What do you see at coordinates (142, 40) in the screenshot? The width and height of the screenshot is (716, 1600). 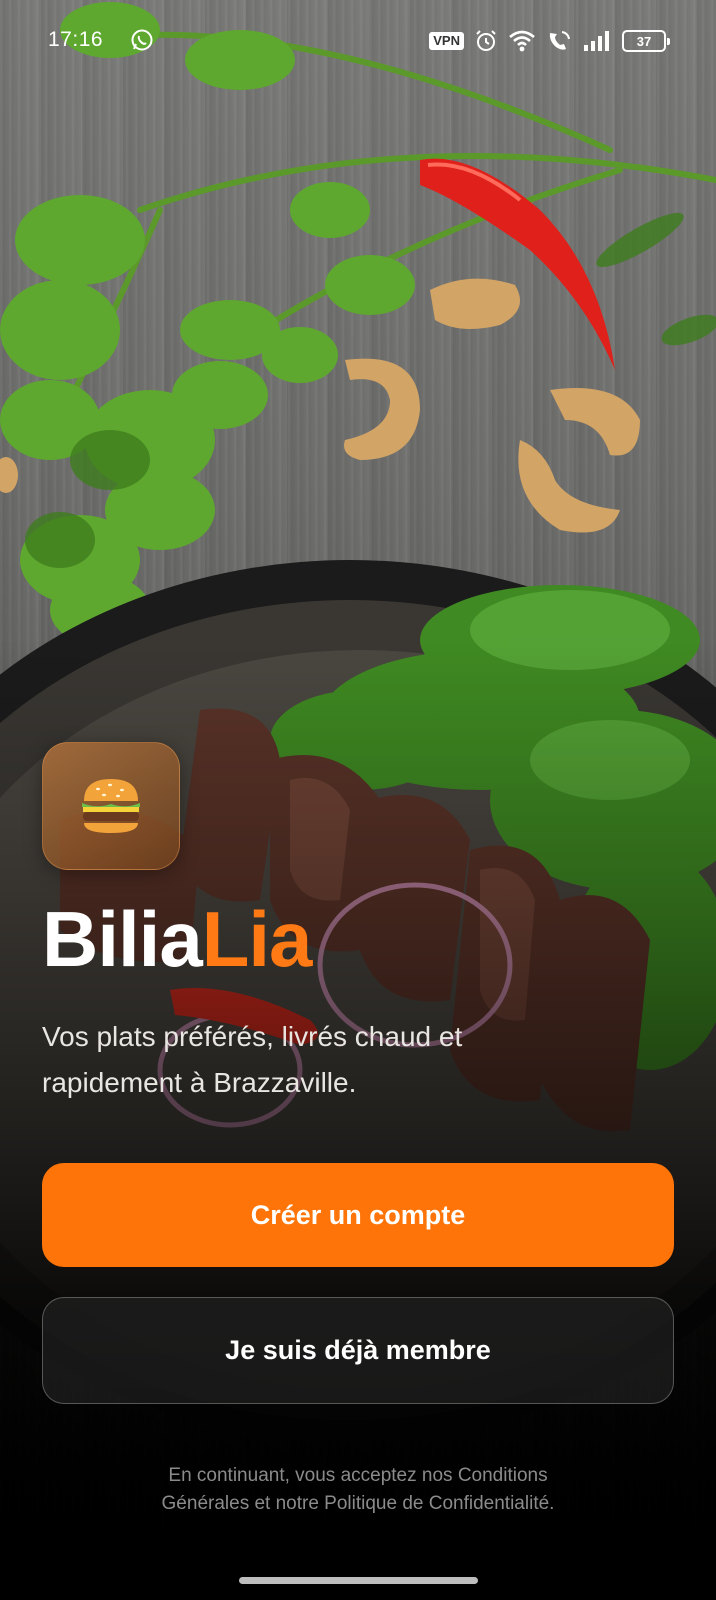 I see `whatsapp-icon` at bounding box center [142, 40].